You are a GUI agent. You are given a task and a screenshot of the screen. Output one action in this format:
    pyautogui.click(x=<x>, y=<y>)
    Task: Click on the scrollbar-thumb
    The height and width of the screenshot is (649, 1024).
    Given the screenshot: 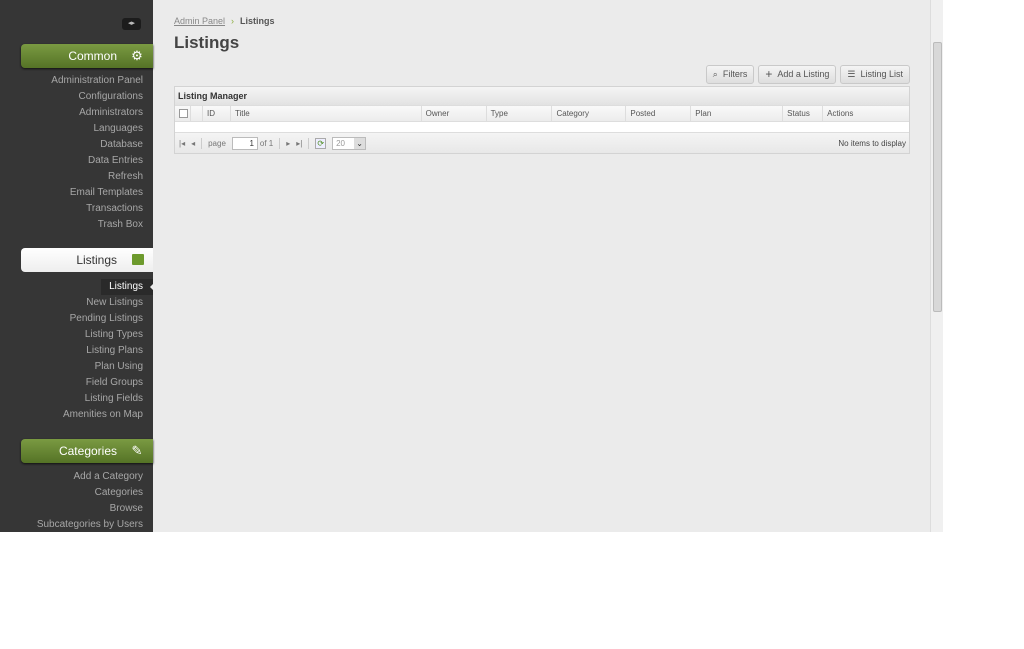 What is the action you would take?
    pyautogui.click(x=937, y=177)
    